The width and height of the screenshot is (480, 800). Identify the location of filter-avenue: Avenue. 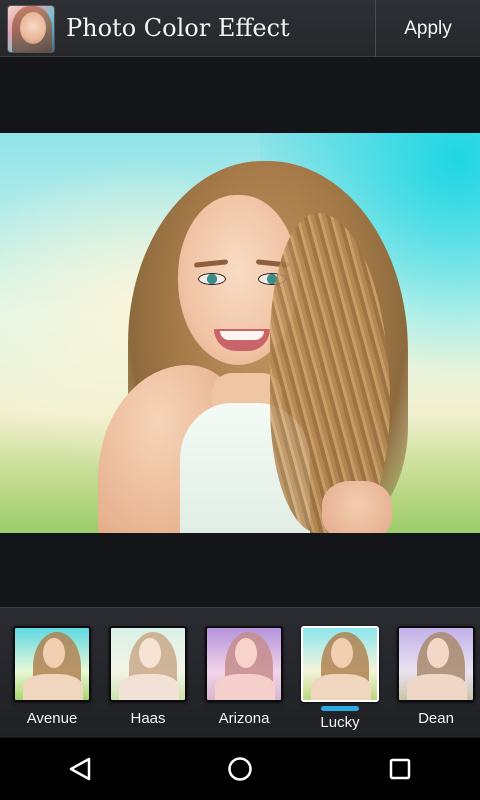
(52, 676).